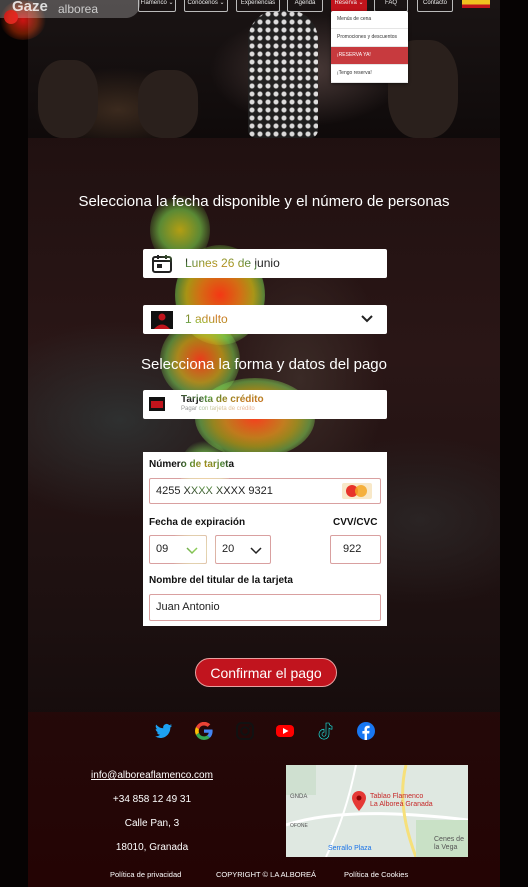 The width and height of the screenshot is (528, 887). What do you see at coordinates (78, 9) in the screenshot?
I see `logo-subtext: alborea` at bounding box center [78, 9].